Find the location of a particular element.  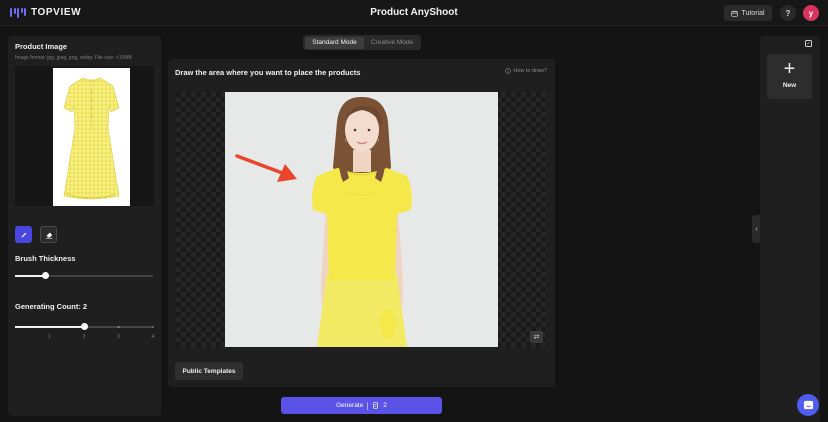

page-title: Product AnyShoot is located at coordinates (414, 12).